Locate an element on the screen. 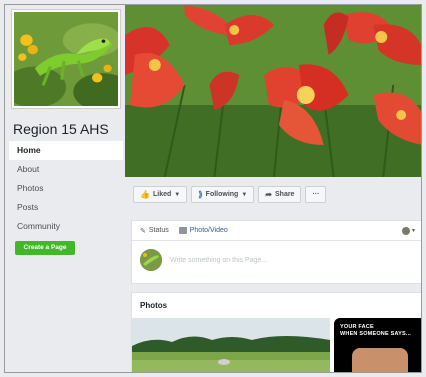 The width and height of the screenshot is (426, 377). following-label: Following is located at coordinates (222, 194).